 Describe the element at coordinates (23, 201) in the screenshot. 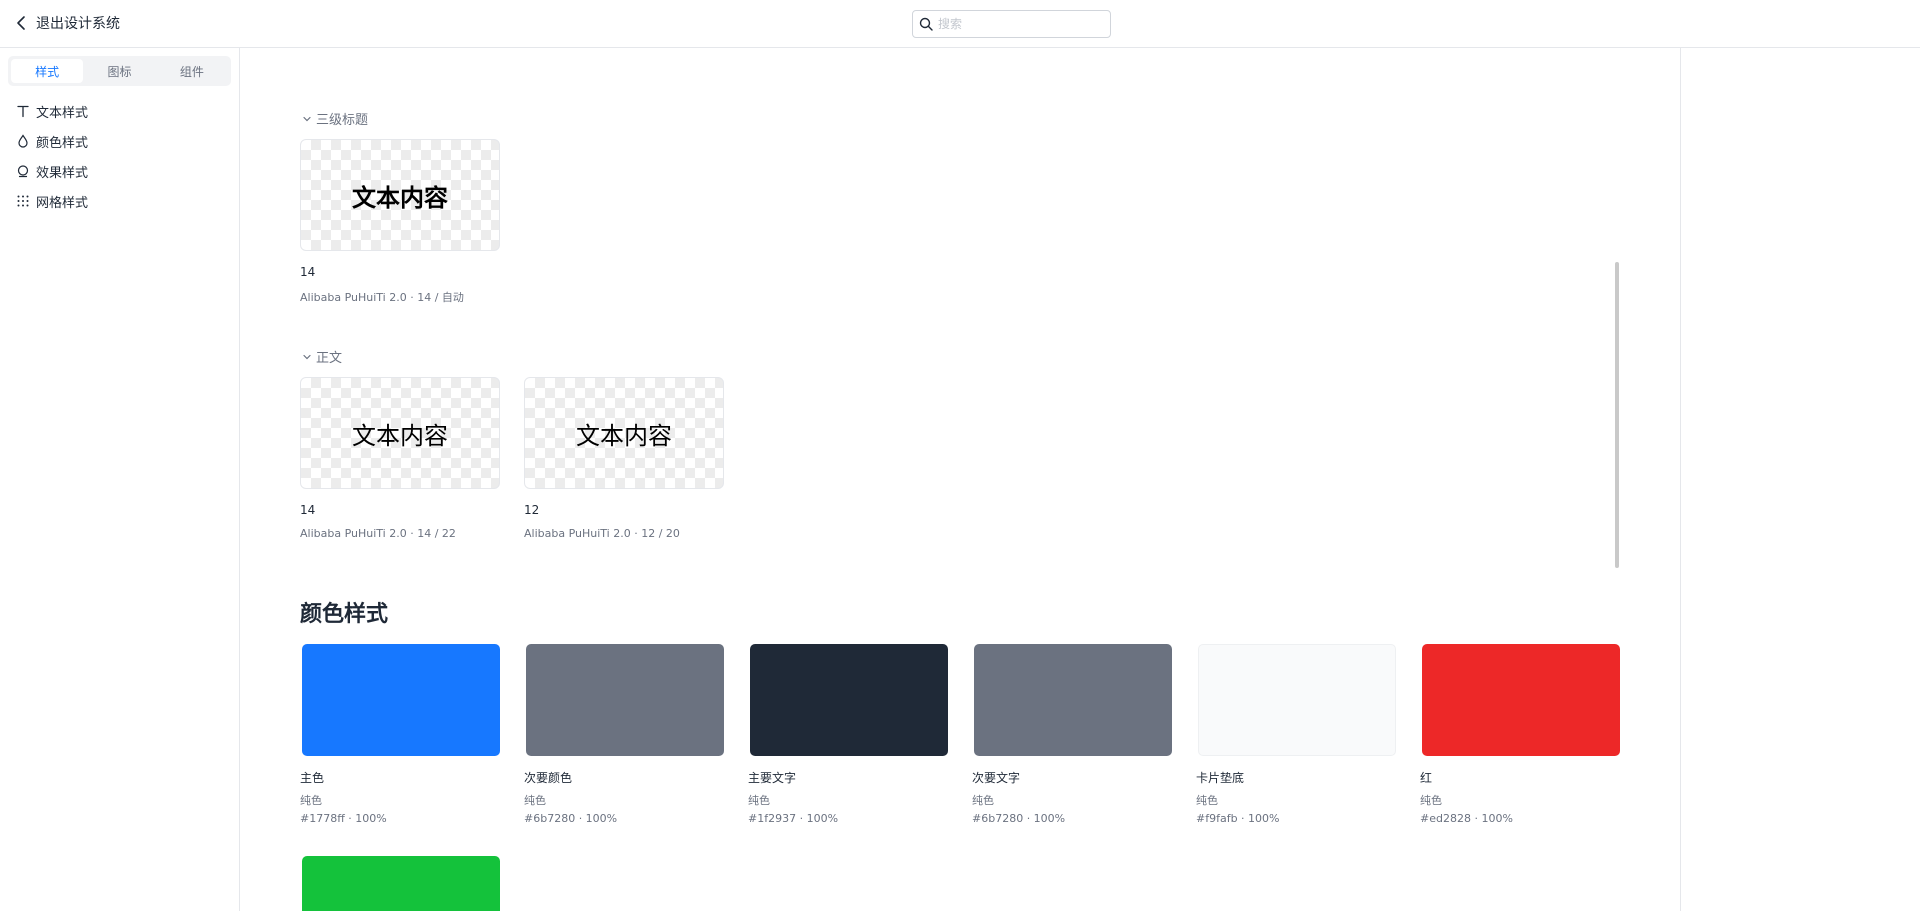

I see `grid-icon` at that location.